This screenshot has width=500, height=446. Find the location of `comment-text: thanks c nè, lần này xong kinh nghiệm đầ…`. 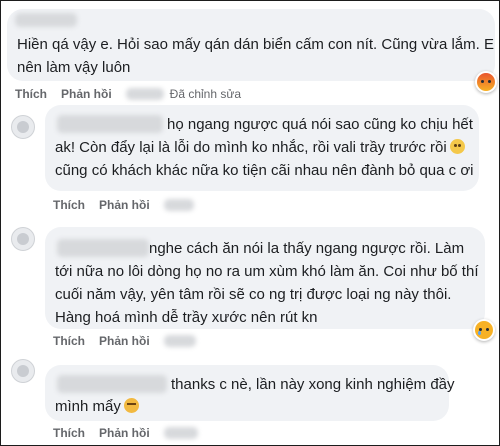

comment-text: thanks c nè, lần này xong kinh nghiệm đầ… is located at coordinates (313, 384).